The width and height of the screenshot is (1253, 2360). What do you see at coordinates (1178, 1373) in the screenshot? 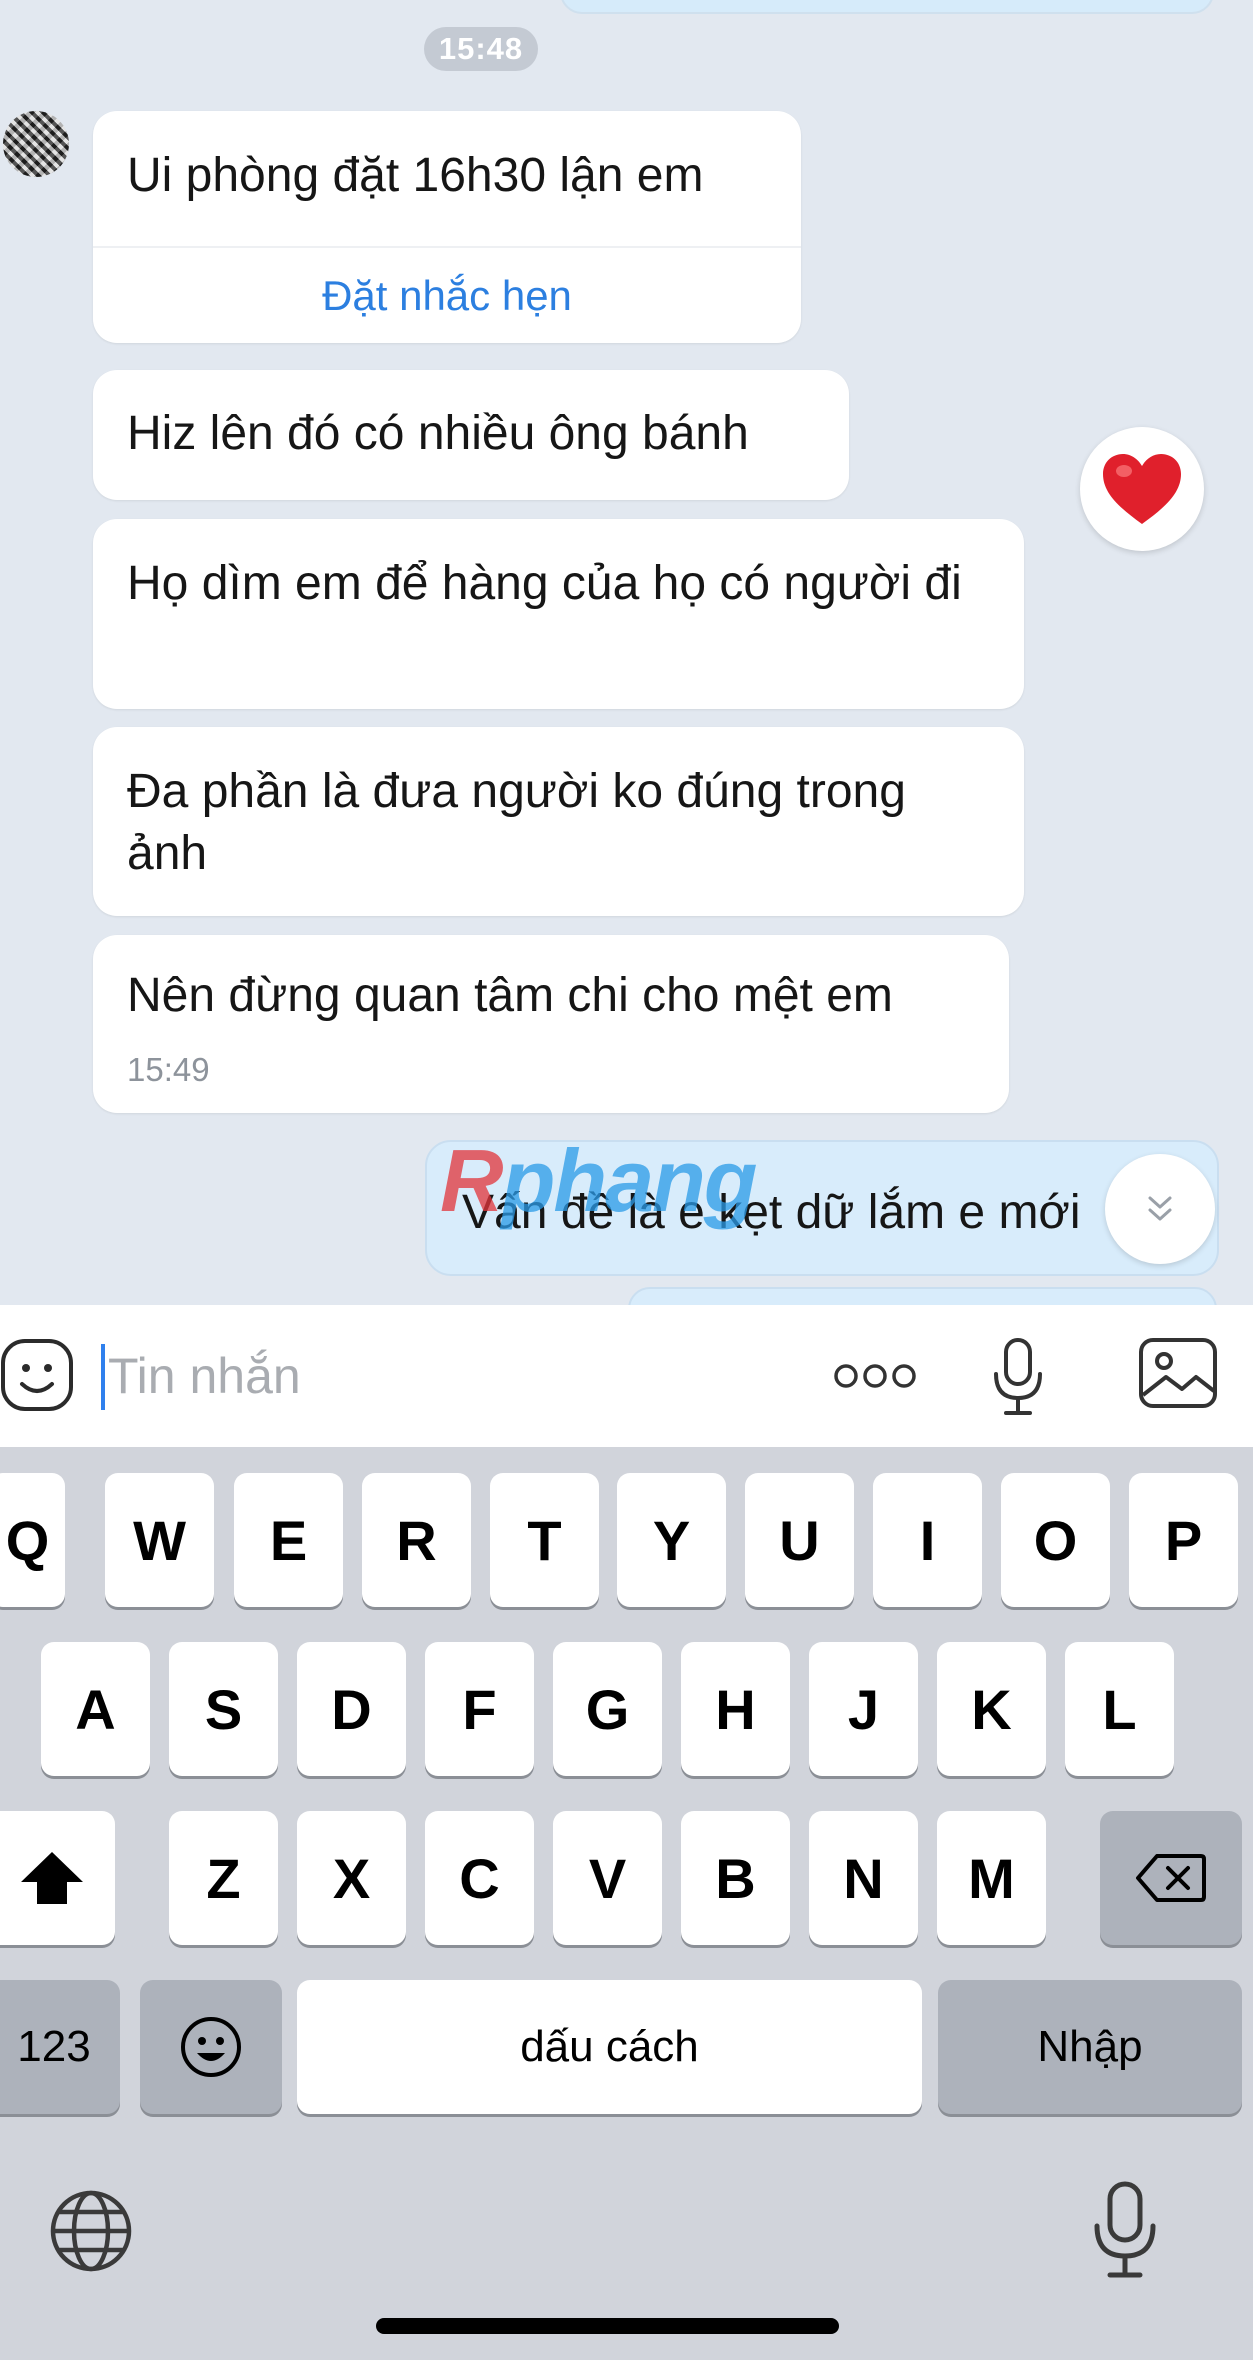
I see `image-icon` at bounding box center [1178, 1373].